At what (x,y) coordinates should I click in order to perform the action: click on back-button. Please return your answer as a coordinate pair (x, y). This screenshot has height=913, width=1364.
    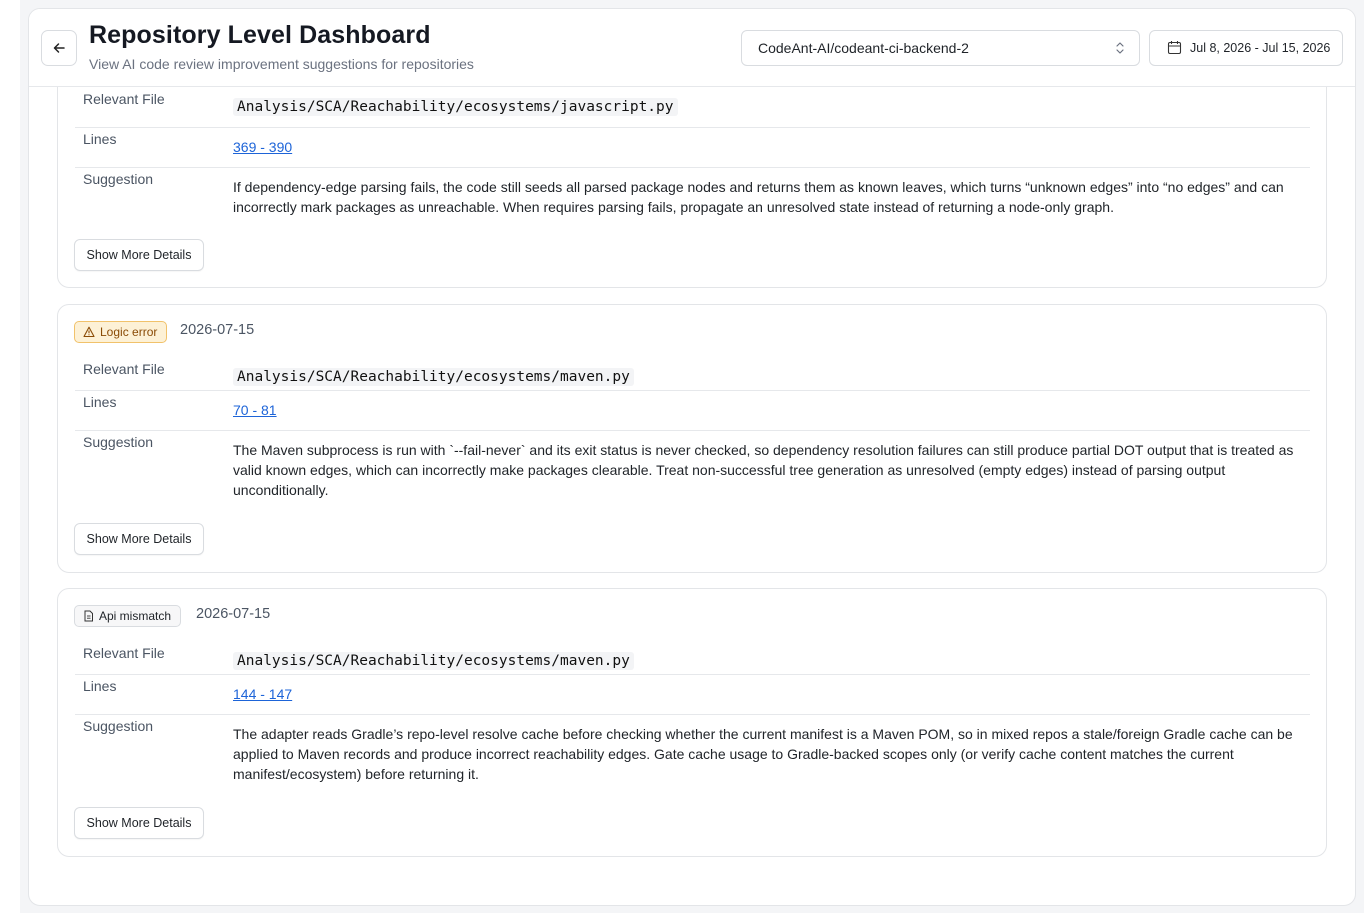
    Looking at the image, I should click on (59, 48).